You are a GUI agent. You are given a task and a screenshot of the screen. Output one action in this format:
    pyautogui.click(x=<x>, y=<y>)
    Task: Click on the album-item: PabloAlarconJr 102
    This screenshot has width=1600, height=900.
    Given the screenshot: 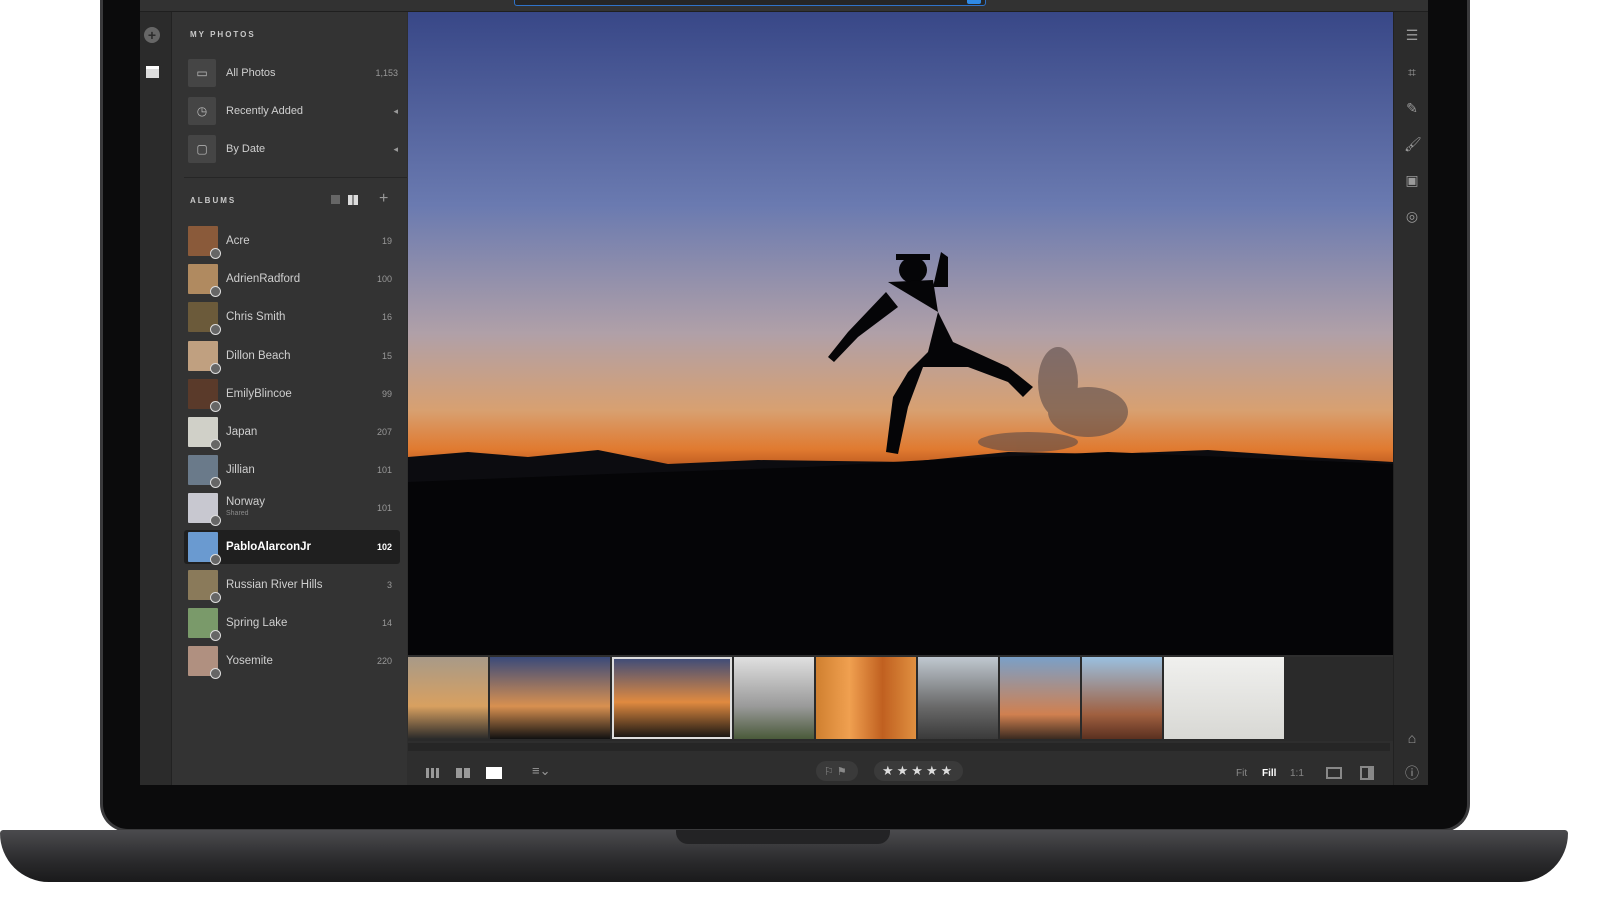 What is the action you would take?
    pyautogui.click(x=292, y=547)
    